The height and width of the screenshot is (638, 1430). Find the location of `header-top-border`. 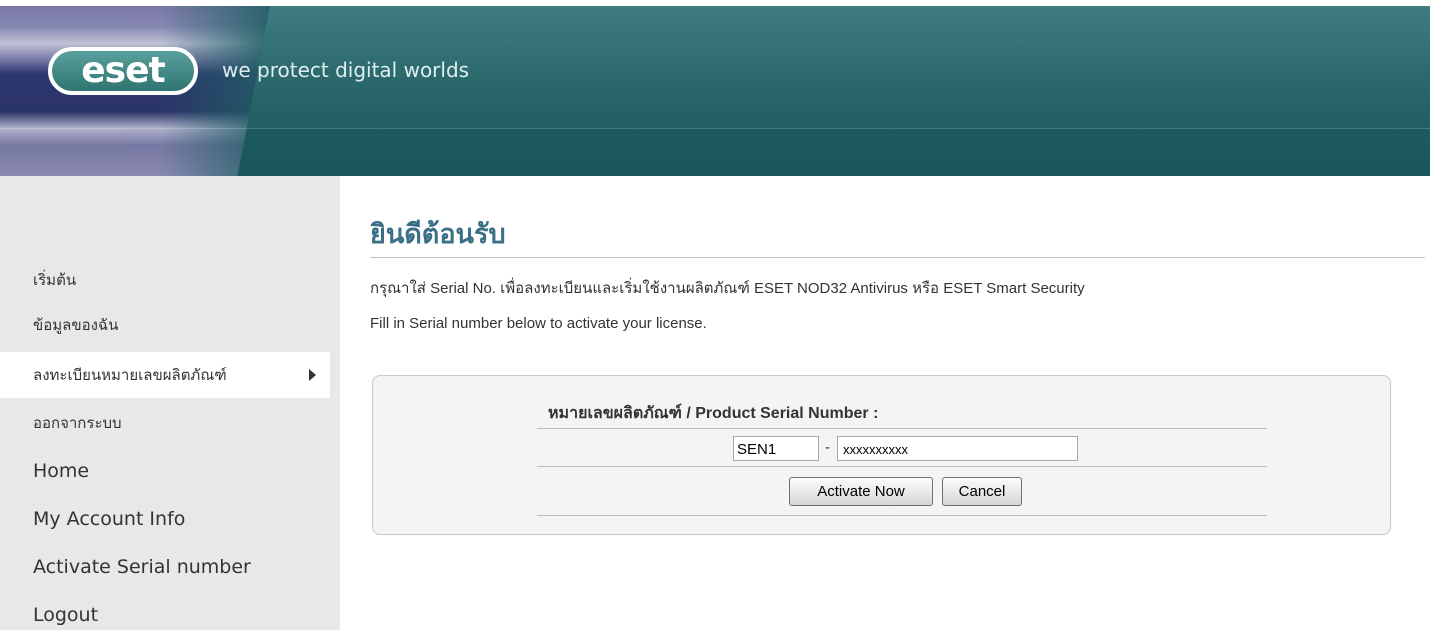

header-top-border is located at coordinates (715, 3).